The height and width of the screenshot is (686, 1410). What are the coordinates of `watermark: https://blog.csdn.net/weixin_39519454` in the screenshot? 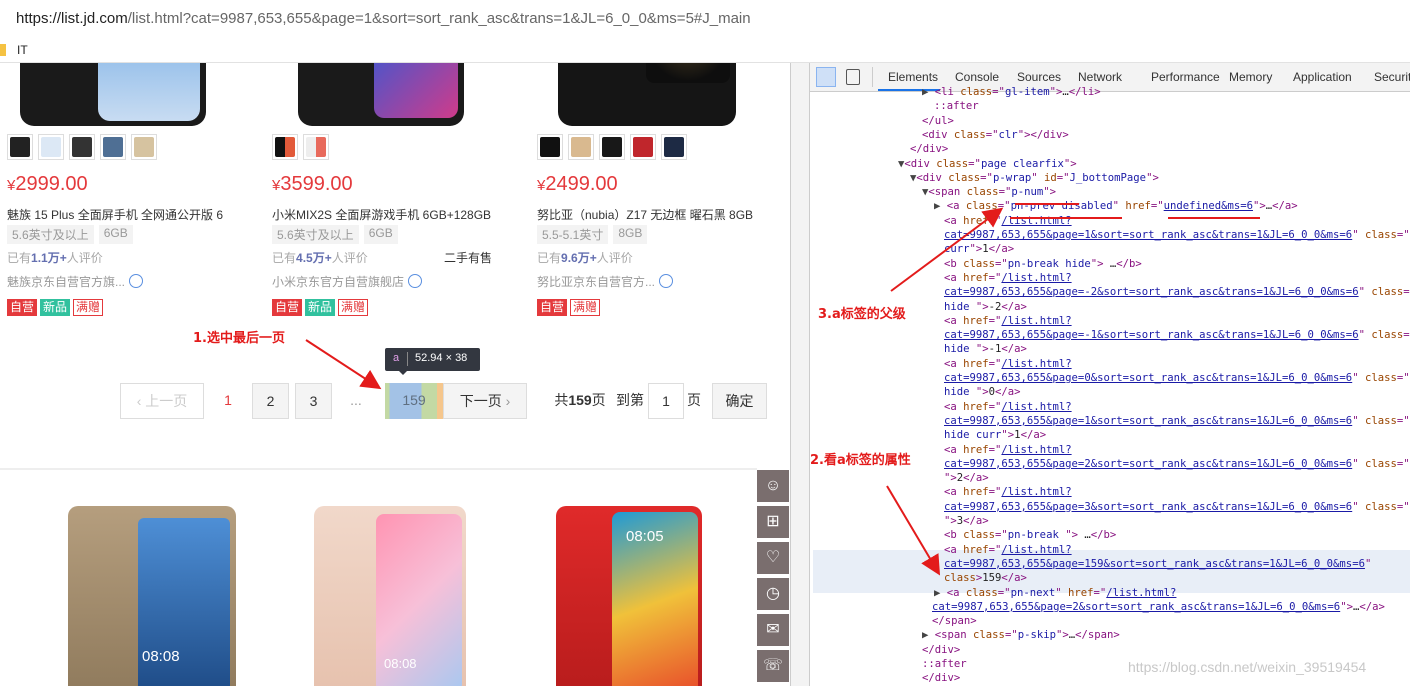 It's located at (1247, 667).